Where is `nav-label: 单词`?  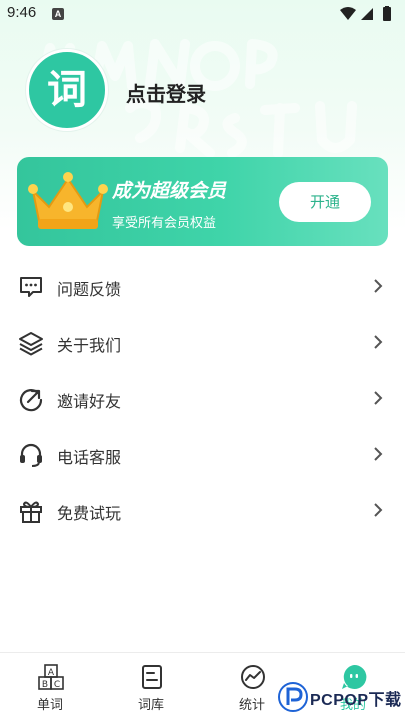 nav-label: 单词 is located at coordinates (49, 705).